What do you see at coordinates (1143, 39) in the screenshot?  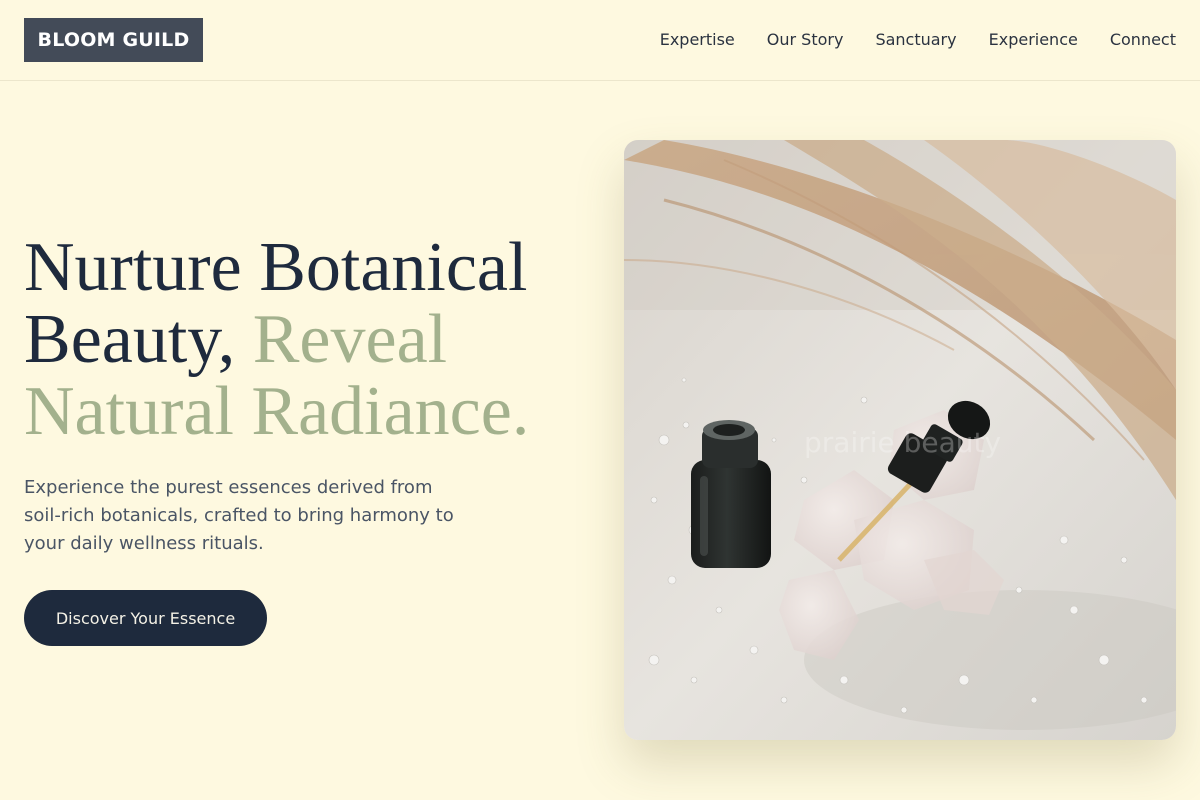 I see `nav-link-connect: Connect` at bounding box center [1143, 39].